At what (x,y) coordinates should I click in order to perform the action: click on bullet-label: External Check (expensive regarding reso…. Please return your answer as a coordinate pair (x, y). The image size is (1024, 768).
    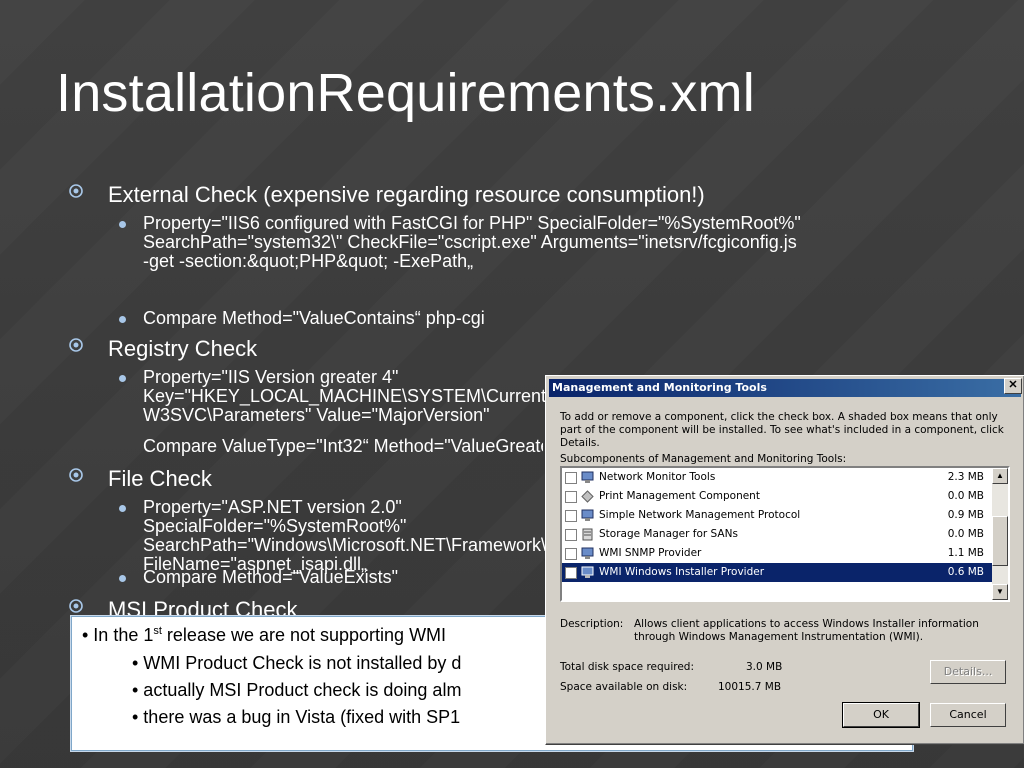
    Looking at the image, I should click on (406, 194).